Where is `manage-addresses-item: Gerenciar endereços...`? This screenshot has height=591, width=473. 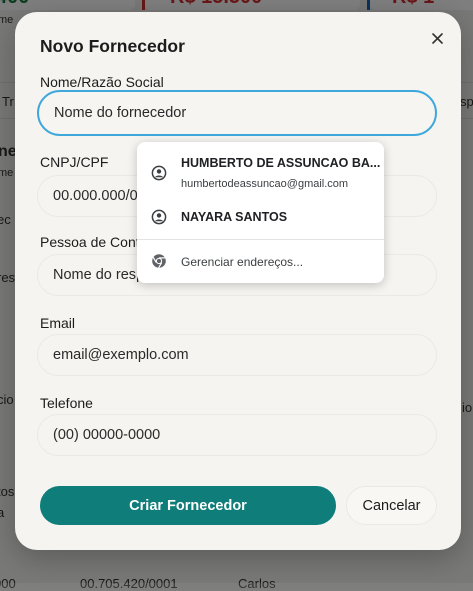
manage-addresses-item: Gerenciar endereços... is located at coordinates (260, 261).